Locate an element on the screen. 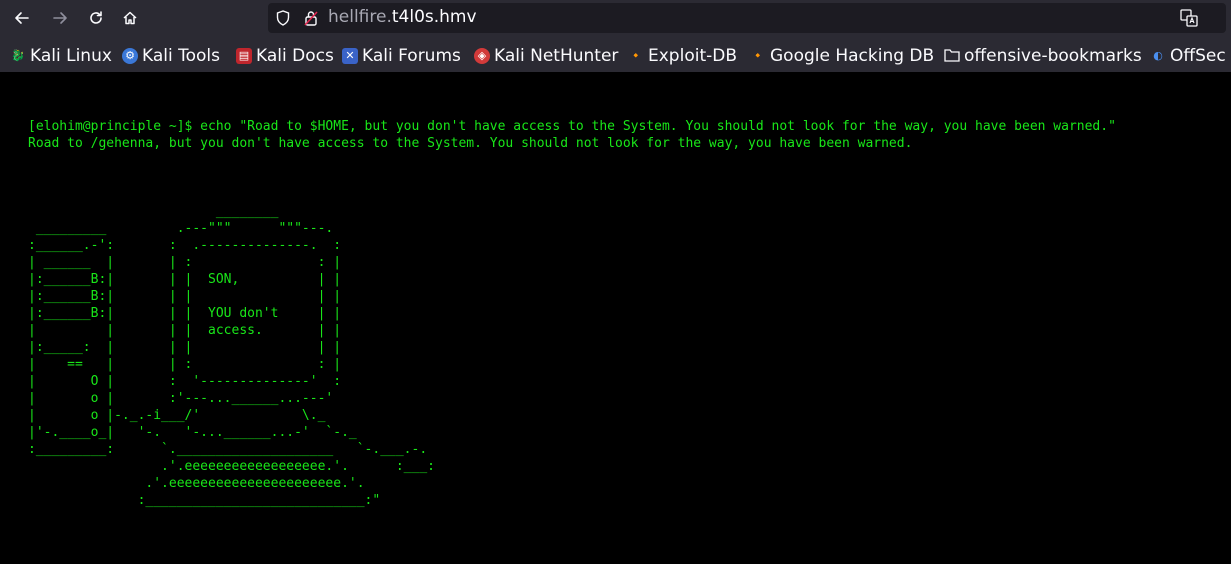 This screenshot has height=564, width=1231. bookmark-kali-forums: ✕ Kali Forums is located at coordinates (401, 56).